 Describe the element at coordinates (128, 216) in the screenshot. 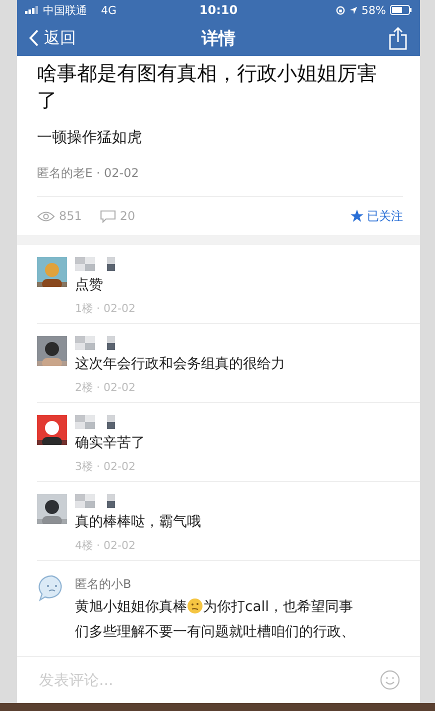

I see `comment-count: 20` at that location.